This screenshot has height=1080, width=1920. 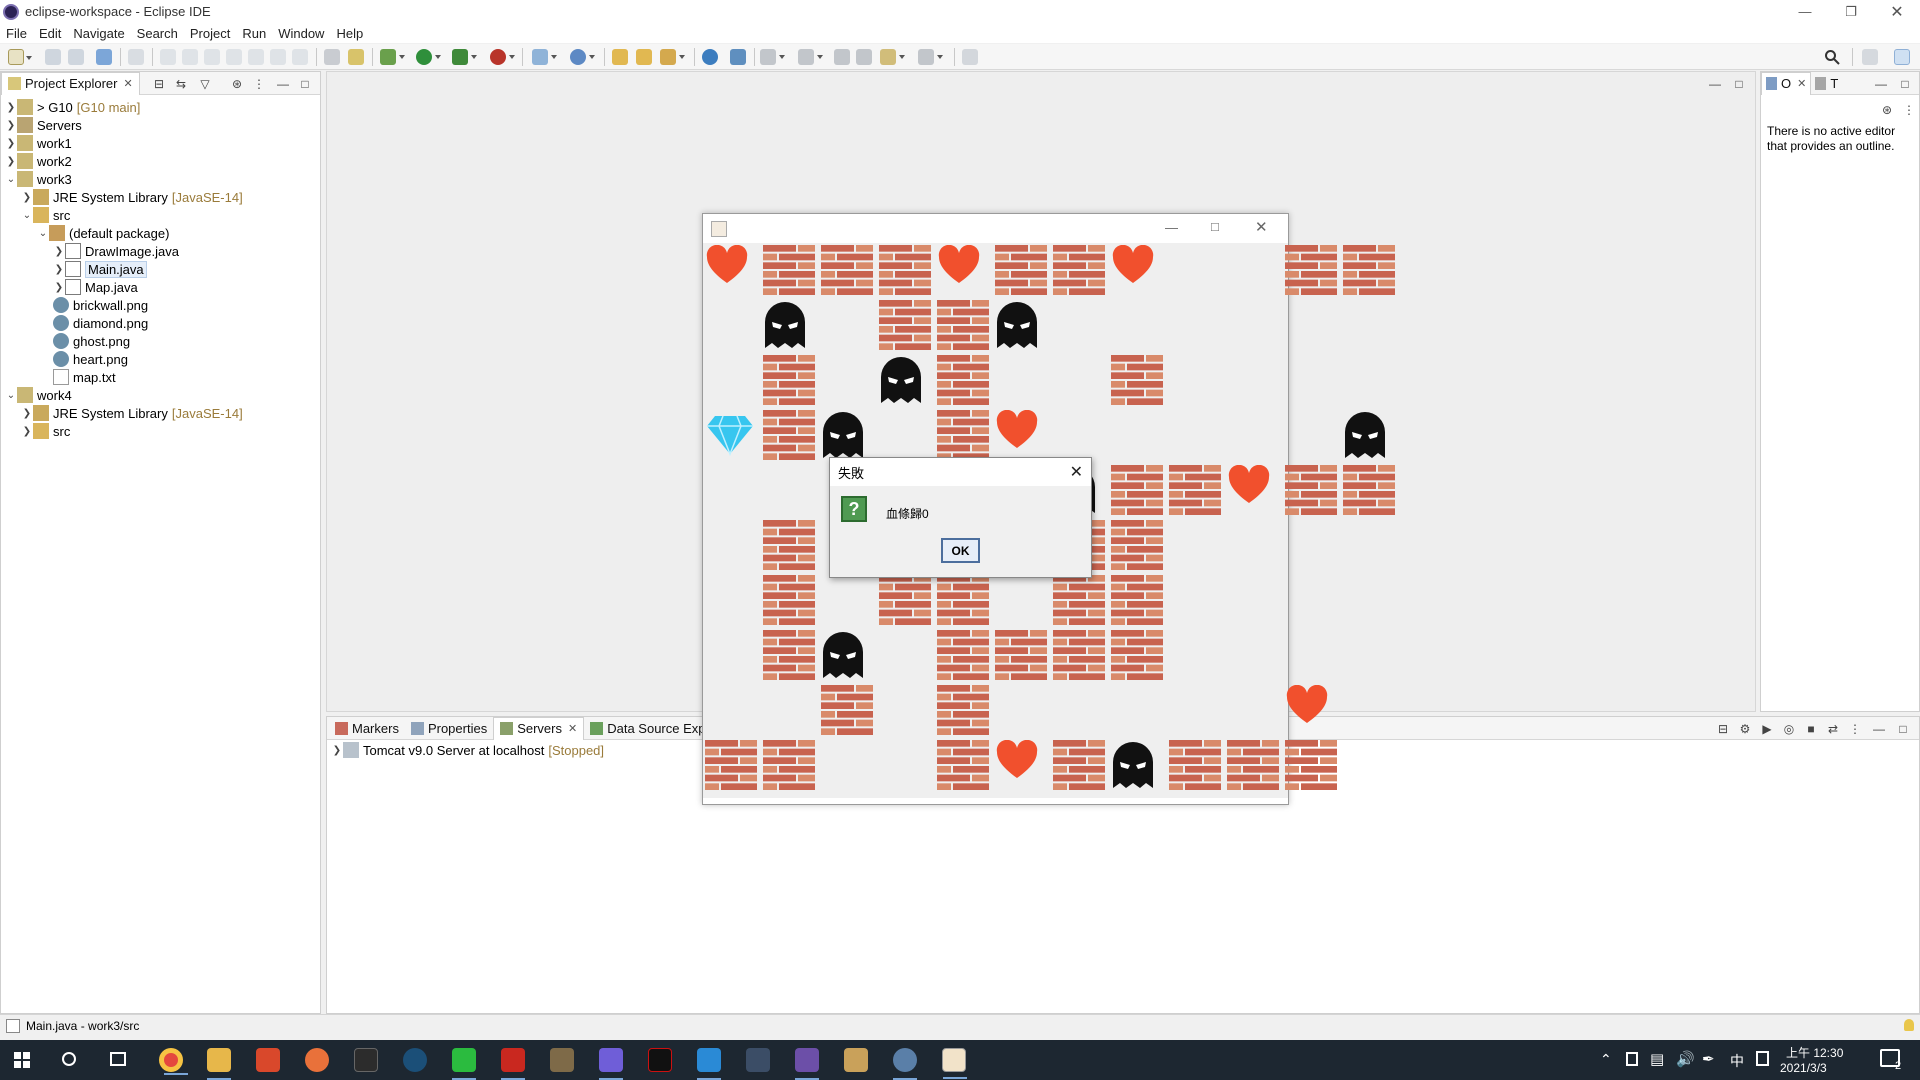 I want to click on tab-task-list: T, so click(x=1826, y=83).